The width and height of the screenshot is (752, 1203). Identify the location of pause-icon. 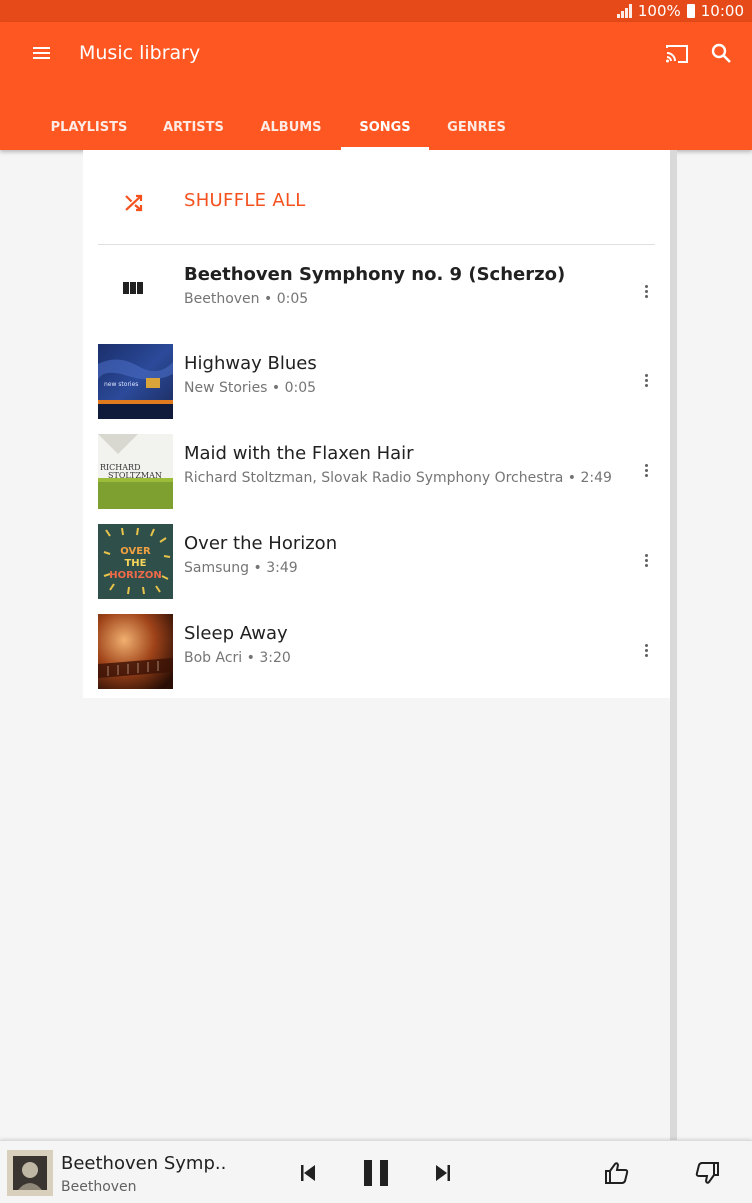
(376, 1173).